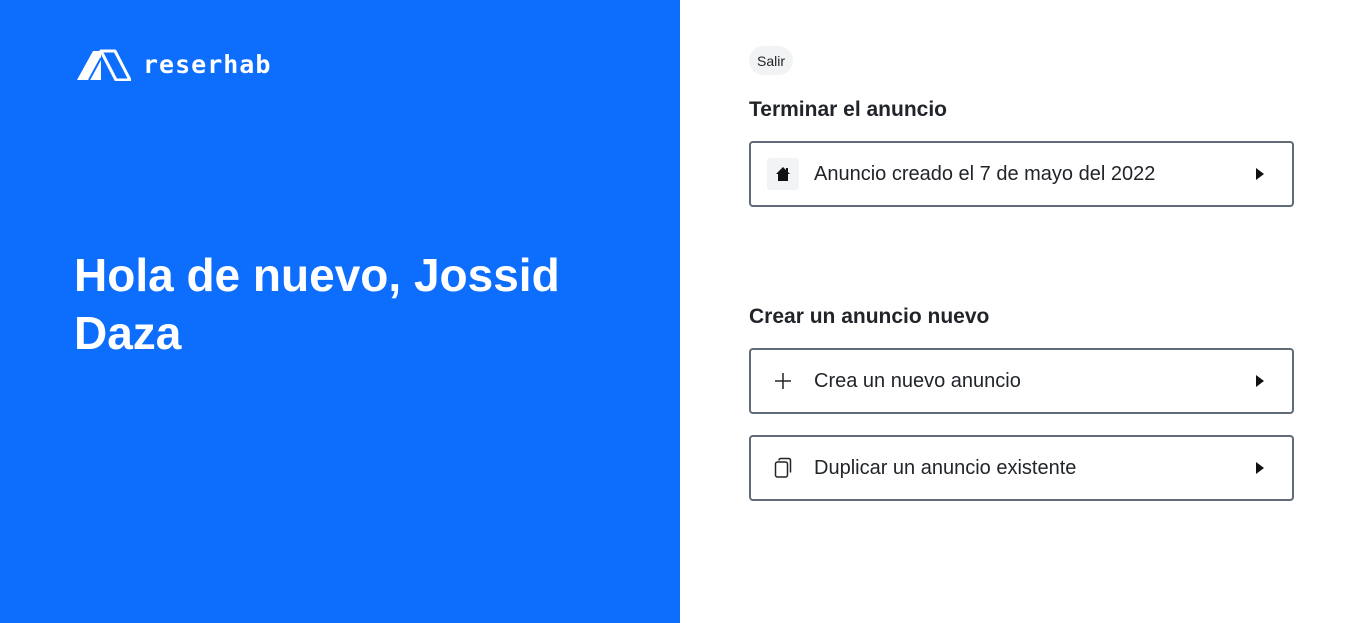 Image resolution: width=1361 pixels, height=623 pixels. I want to click on create-new-listing-card: Crea un nuevo anuncio, so click(1021, 381).